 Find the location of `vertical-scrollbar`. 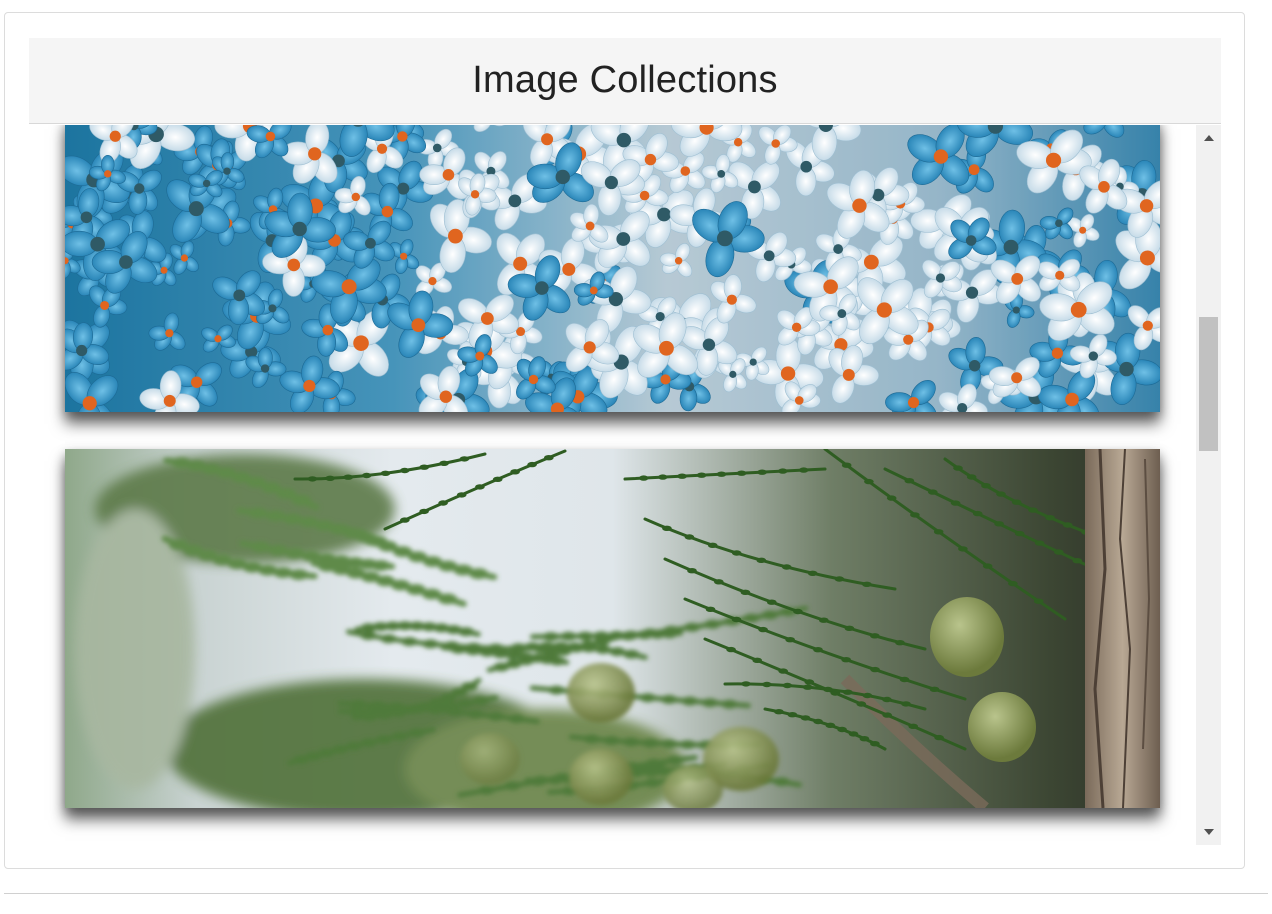

vertical-scrollbar is located at coordinates (1208, 485).